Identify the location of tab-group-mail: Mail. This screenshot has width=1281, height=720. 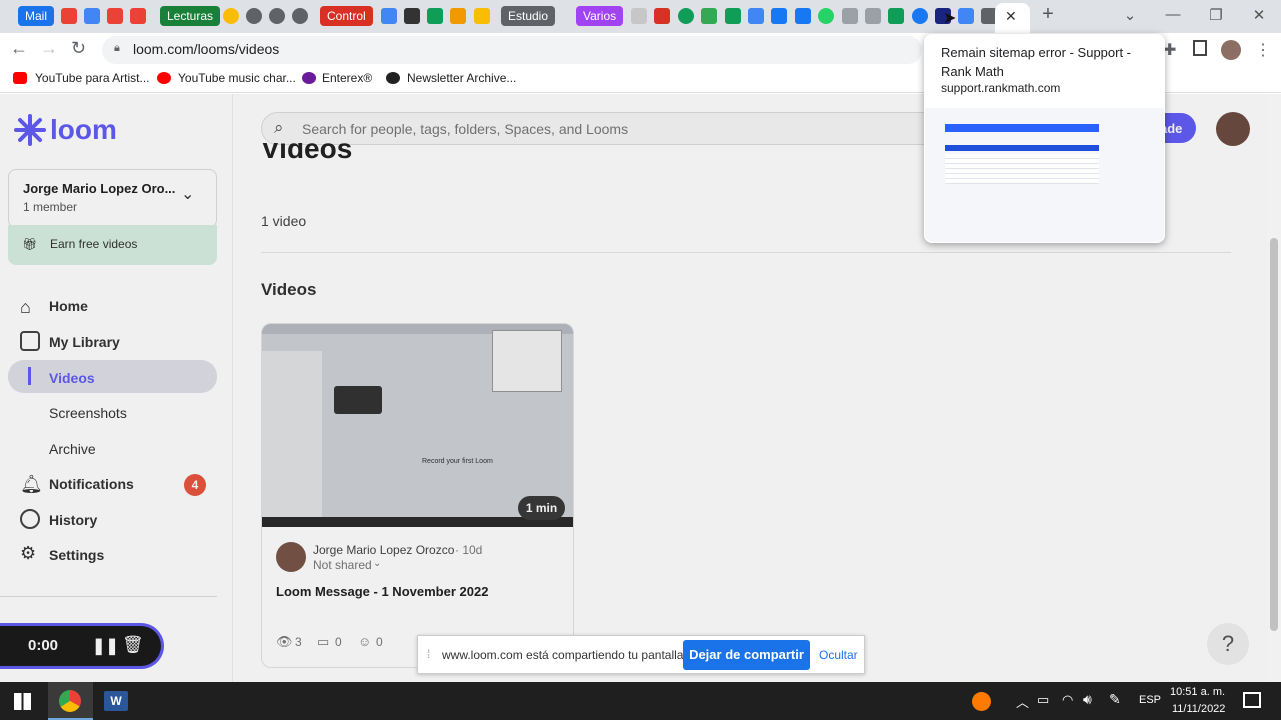
(36, 16).